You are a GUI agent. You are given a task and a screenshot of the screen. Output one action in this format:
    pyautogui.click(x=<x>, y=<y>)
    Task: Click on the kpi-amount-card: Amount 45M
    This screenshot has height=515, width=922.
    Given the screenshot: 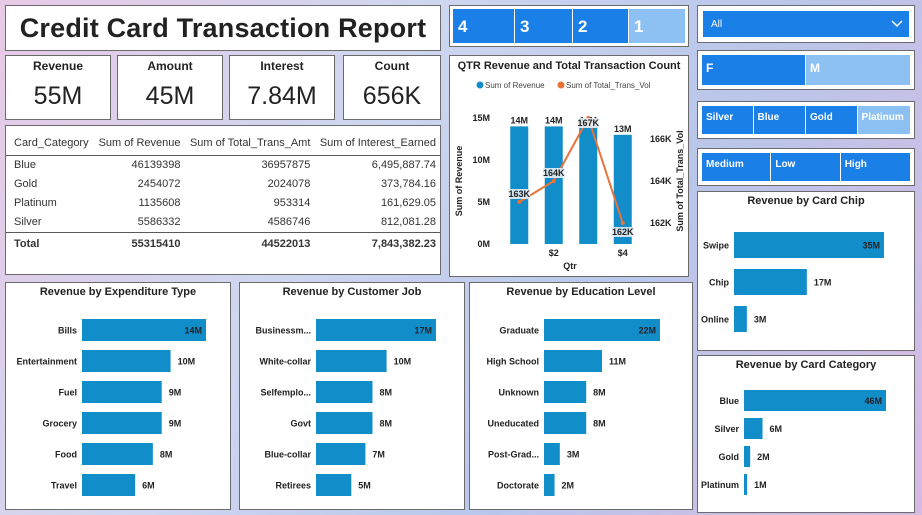 What is the action you would take?
    pyautogui.click(x=170, y=87)
    